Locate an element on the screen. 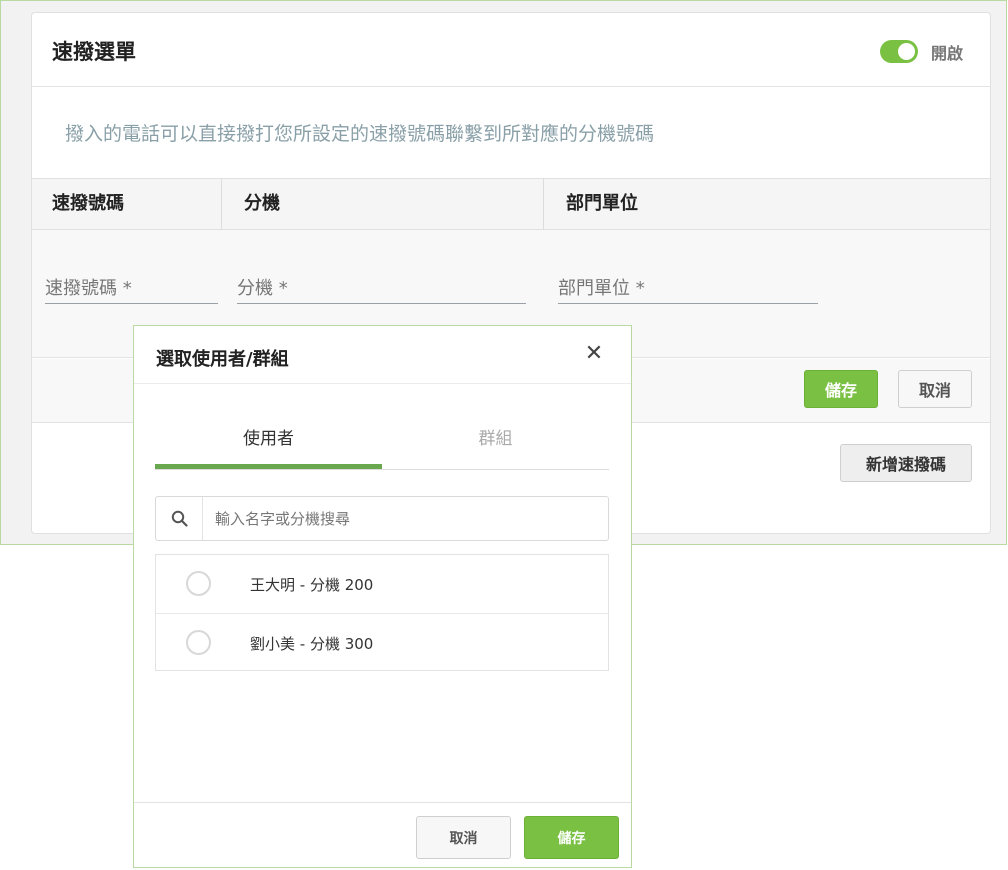 The height and width of the screenshot is (870, 1008). enable-toggle is located at coordinates (899, 51).